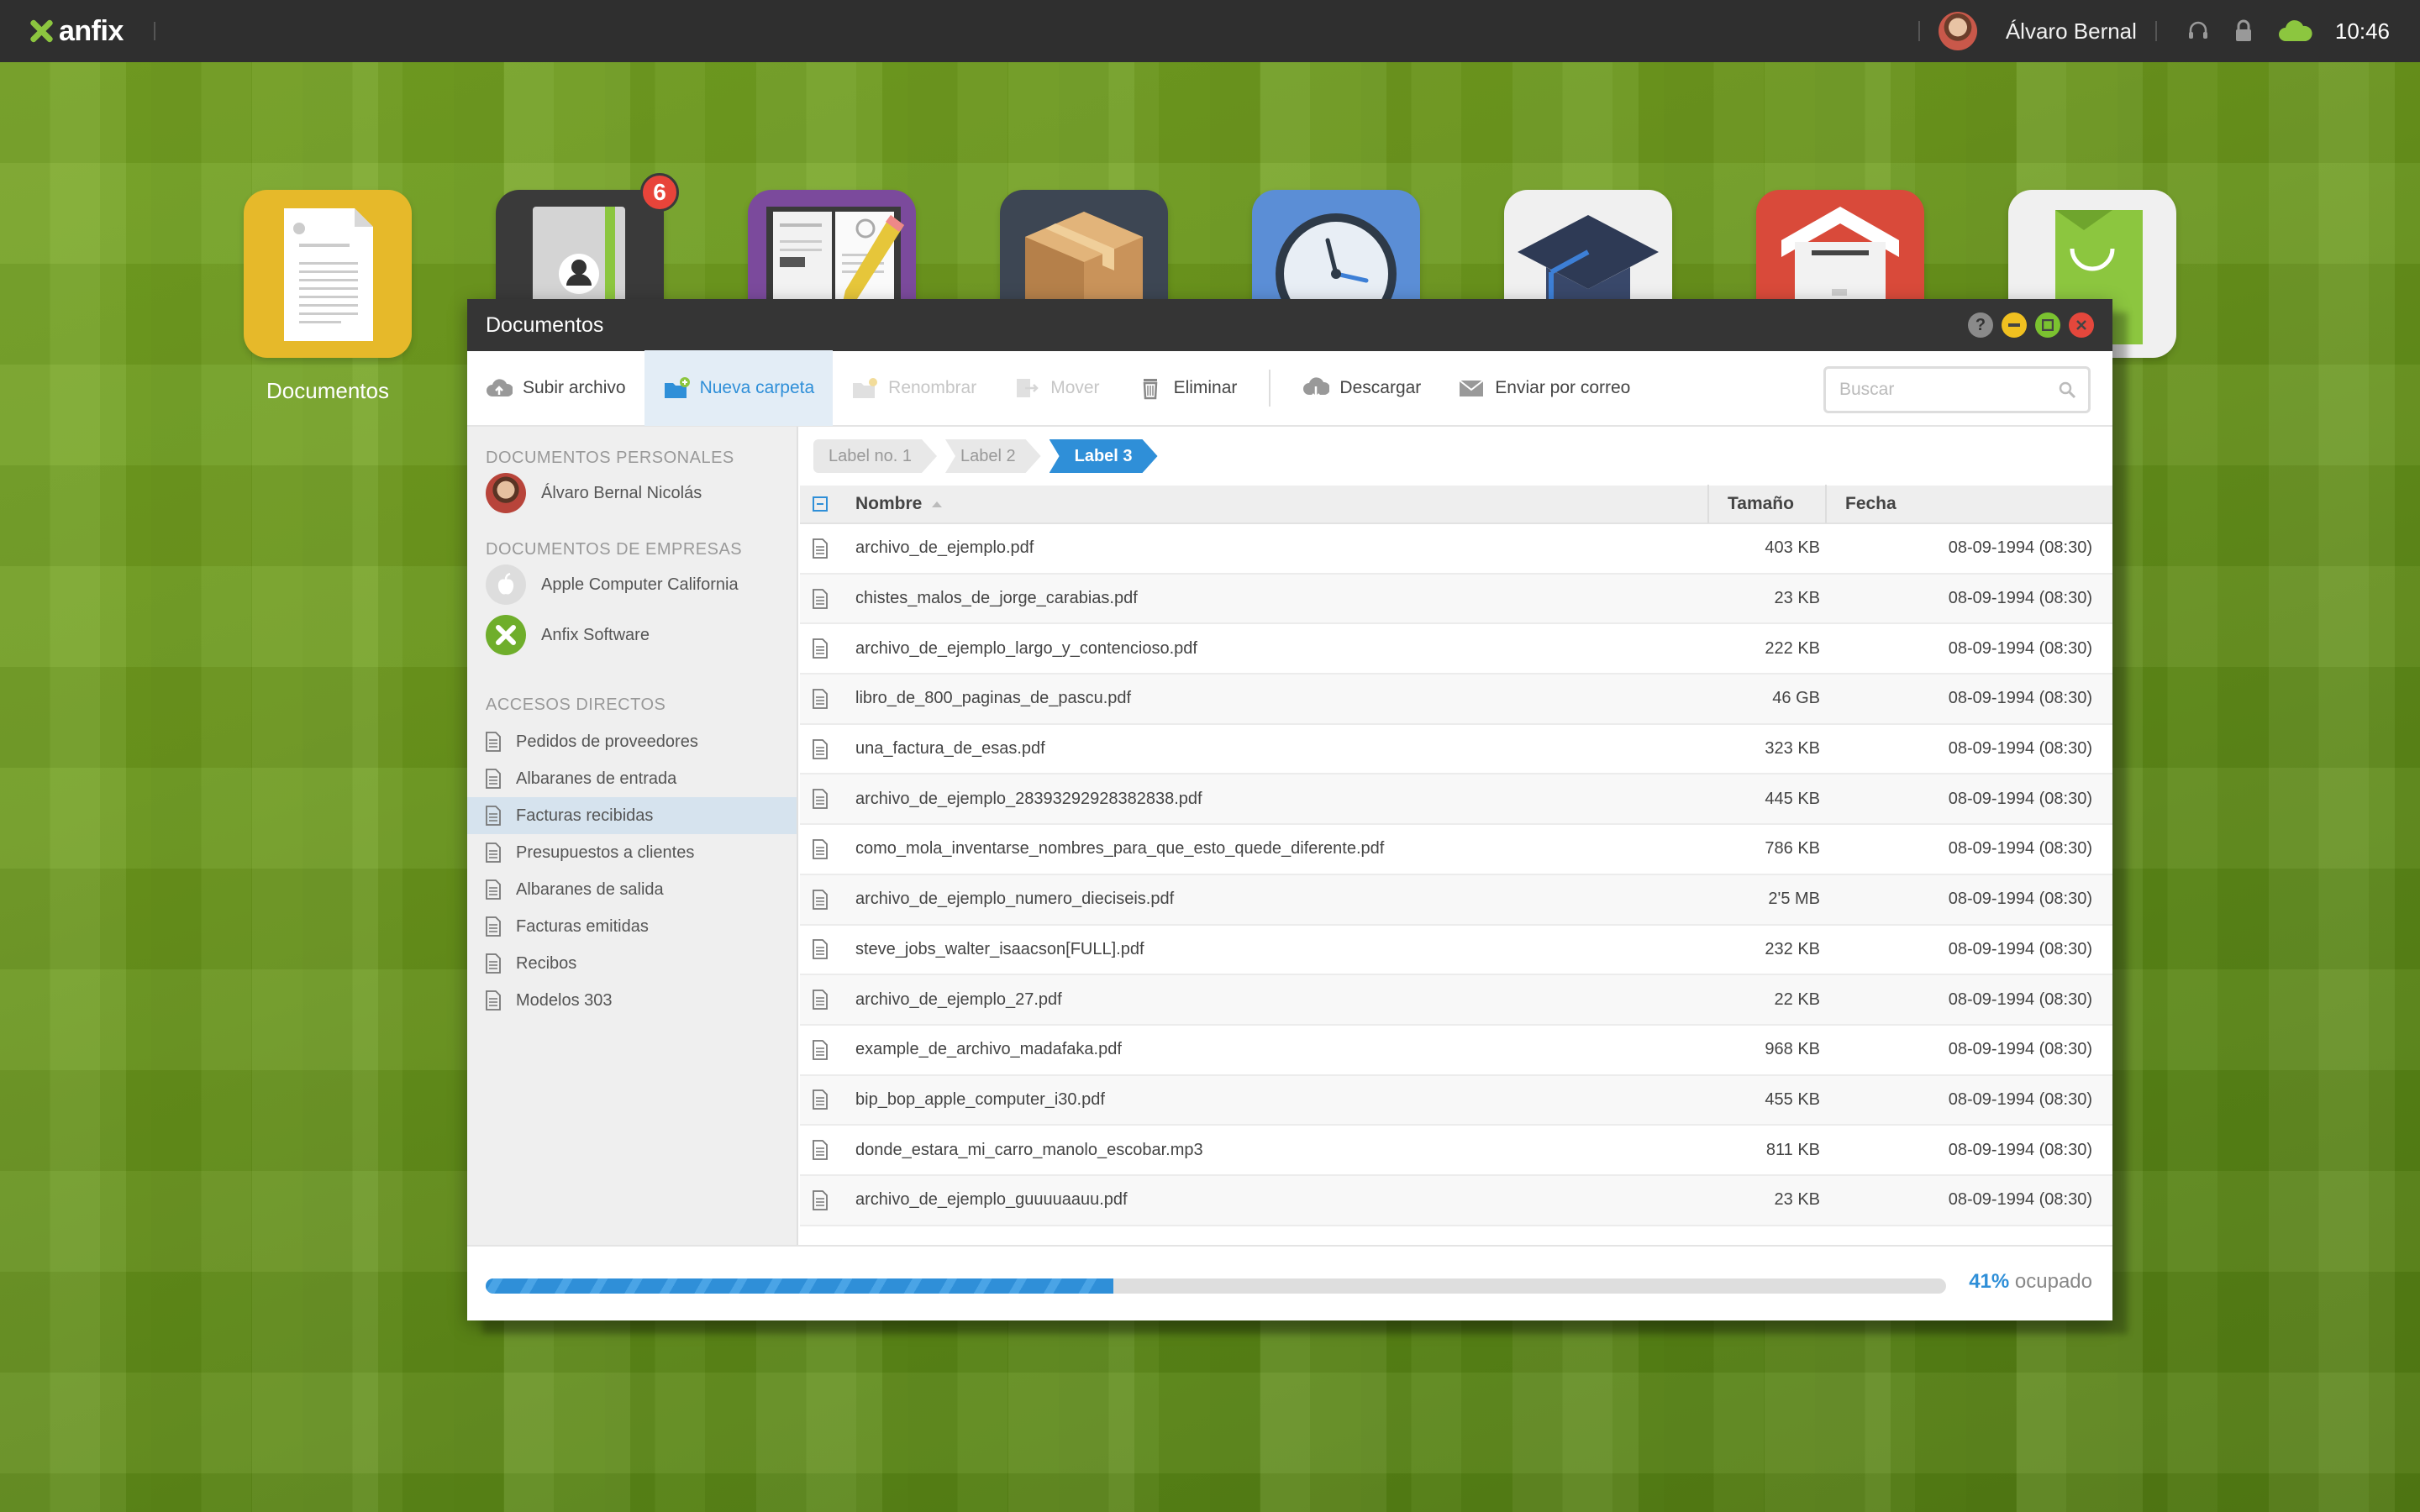  What do you see at coordinates (757, 387) in the screenshot?
I see `new-folder-label: Nueva carpeta` at bounding box center [757, 387].